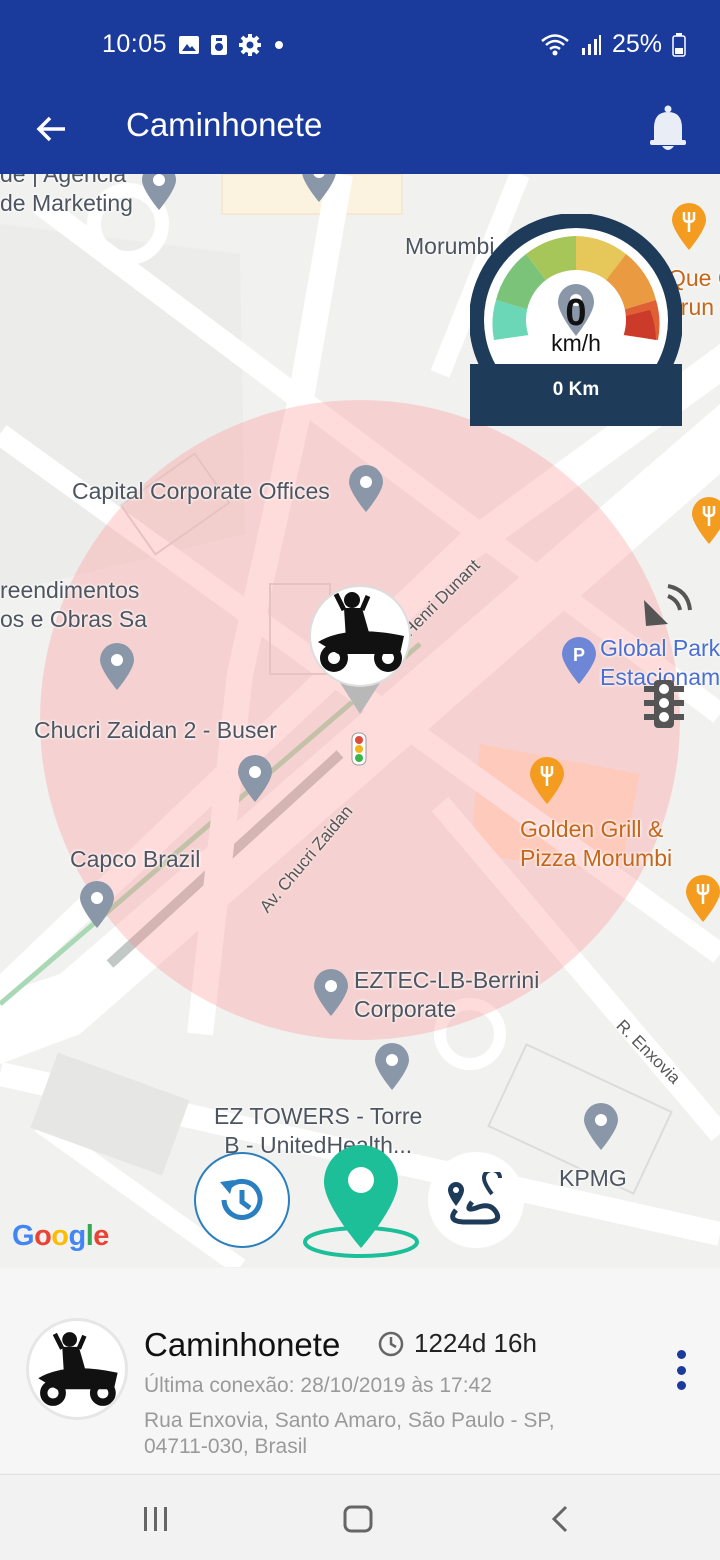 Image resolution: width=720 pixels, height=1560 pixels. I want to click on vehicle-avatar, so click(77, 1369).